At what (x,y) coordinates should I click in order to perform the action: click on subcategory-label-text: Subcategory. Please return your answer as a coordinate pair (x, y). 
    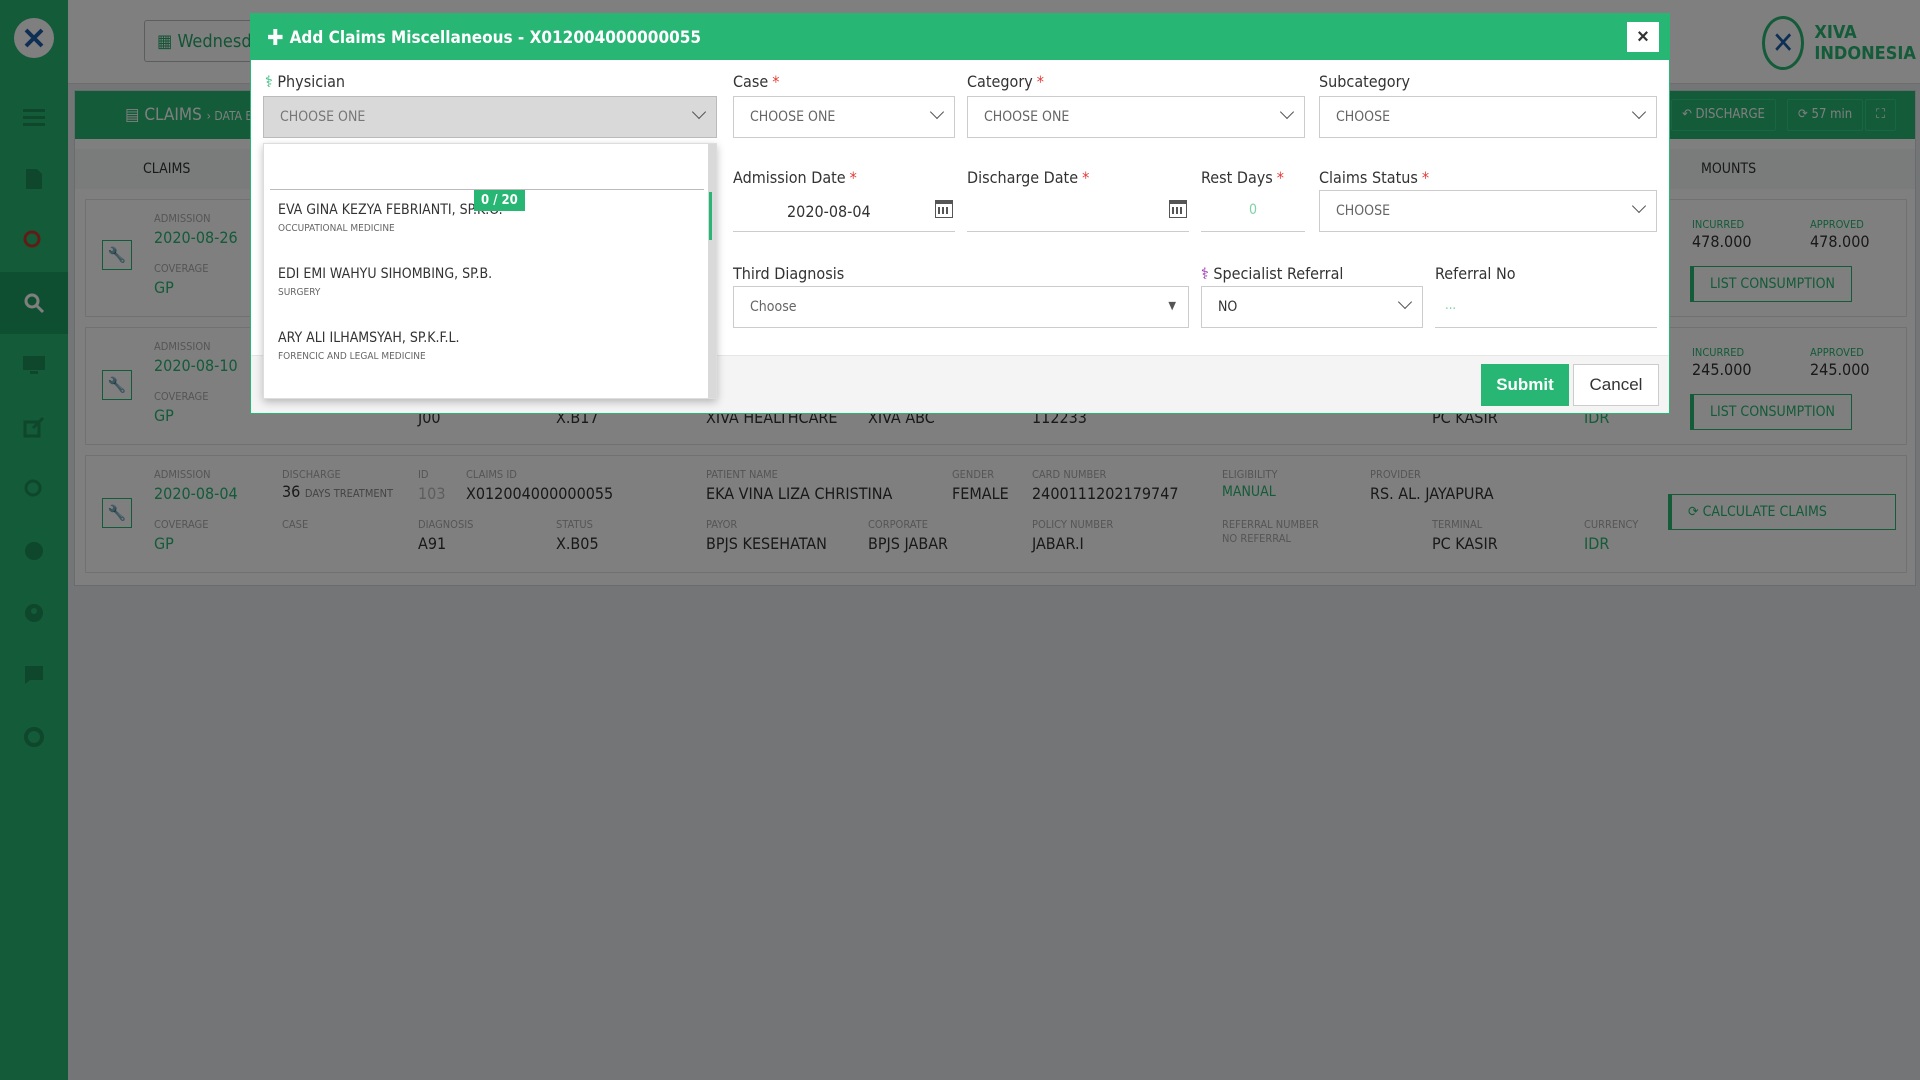
    Looking at the image, I should click on (1365, 81).